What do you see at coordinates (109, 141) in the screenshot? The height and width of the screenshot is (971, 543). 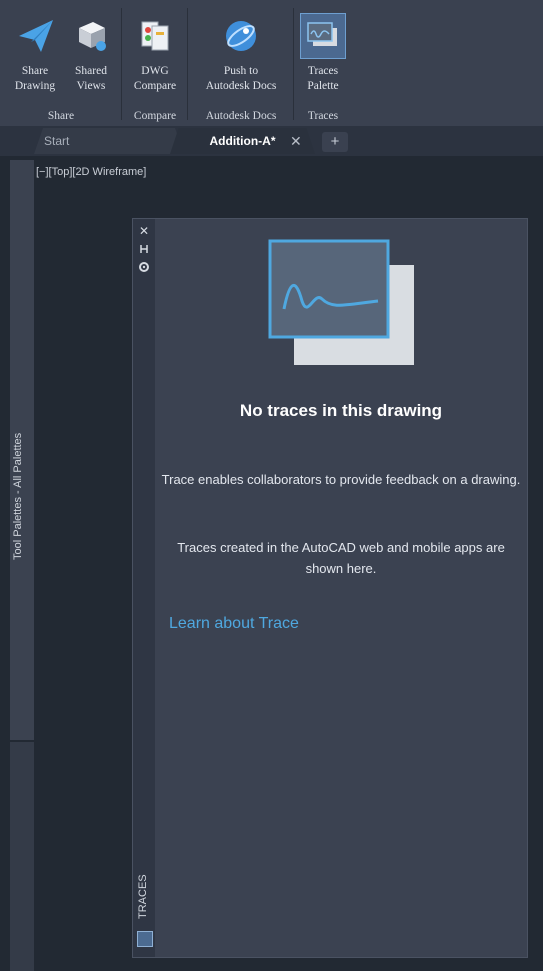 I see `tab-start: Start` at bounding box center [109, 141].